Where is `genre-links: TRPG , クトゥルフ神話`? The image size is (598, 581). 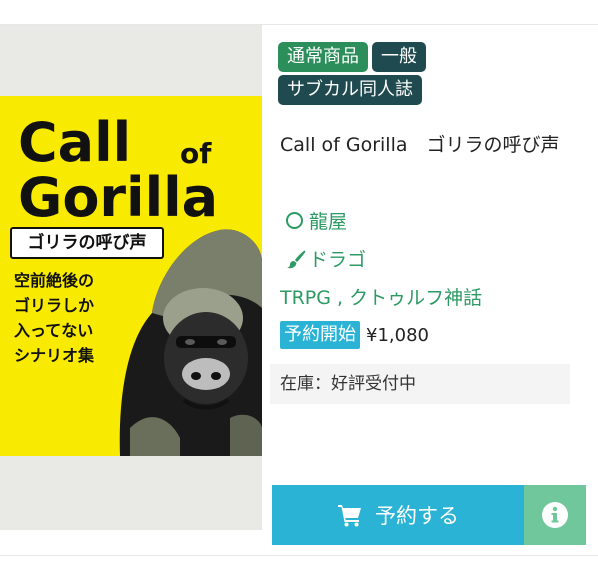
genre-links: TRPG , クトゥルフ神話 is located at coordinates (381, 296).